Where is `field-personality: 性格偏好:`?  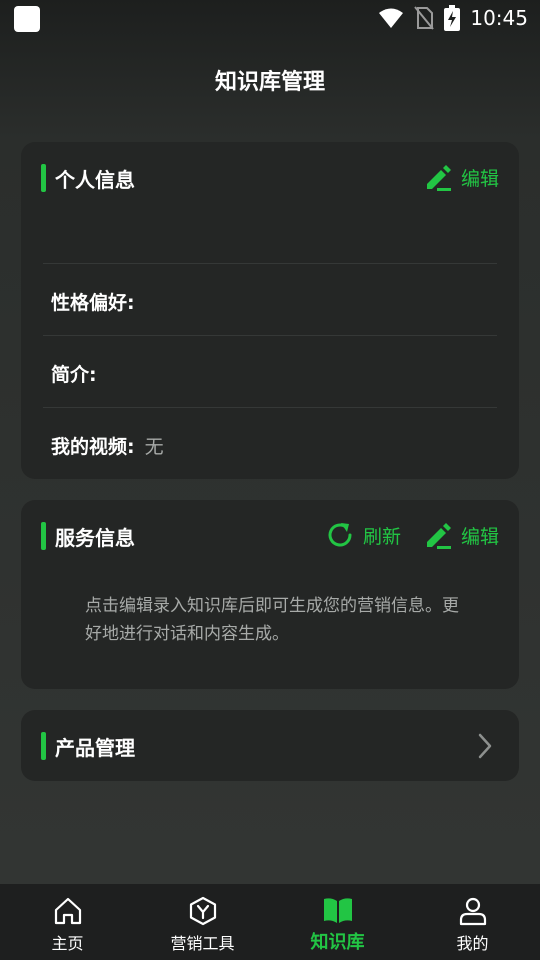 field-personality: 性格偏好: is located at coordinates (98, 301).